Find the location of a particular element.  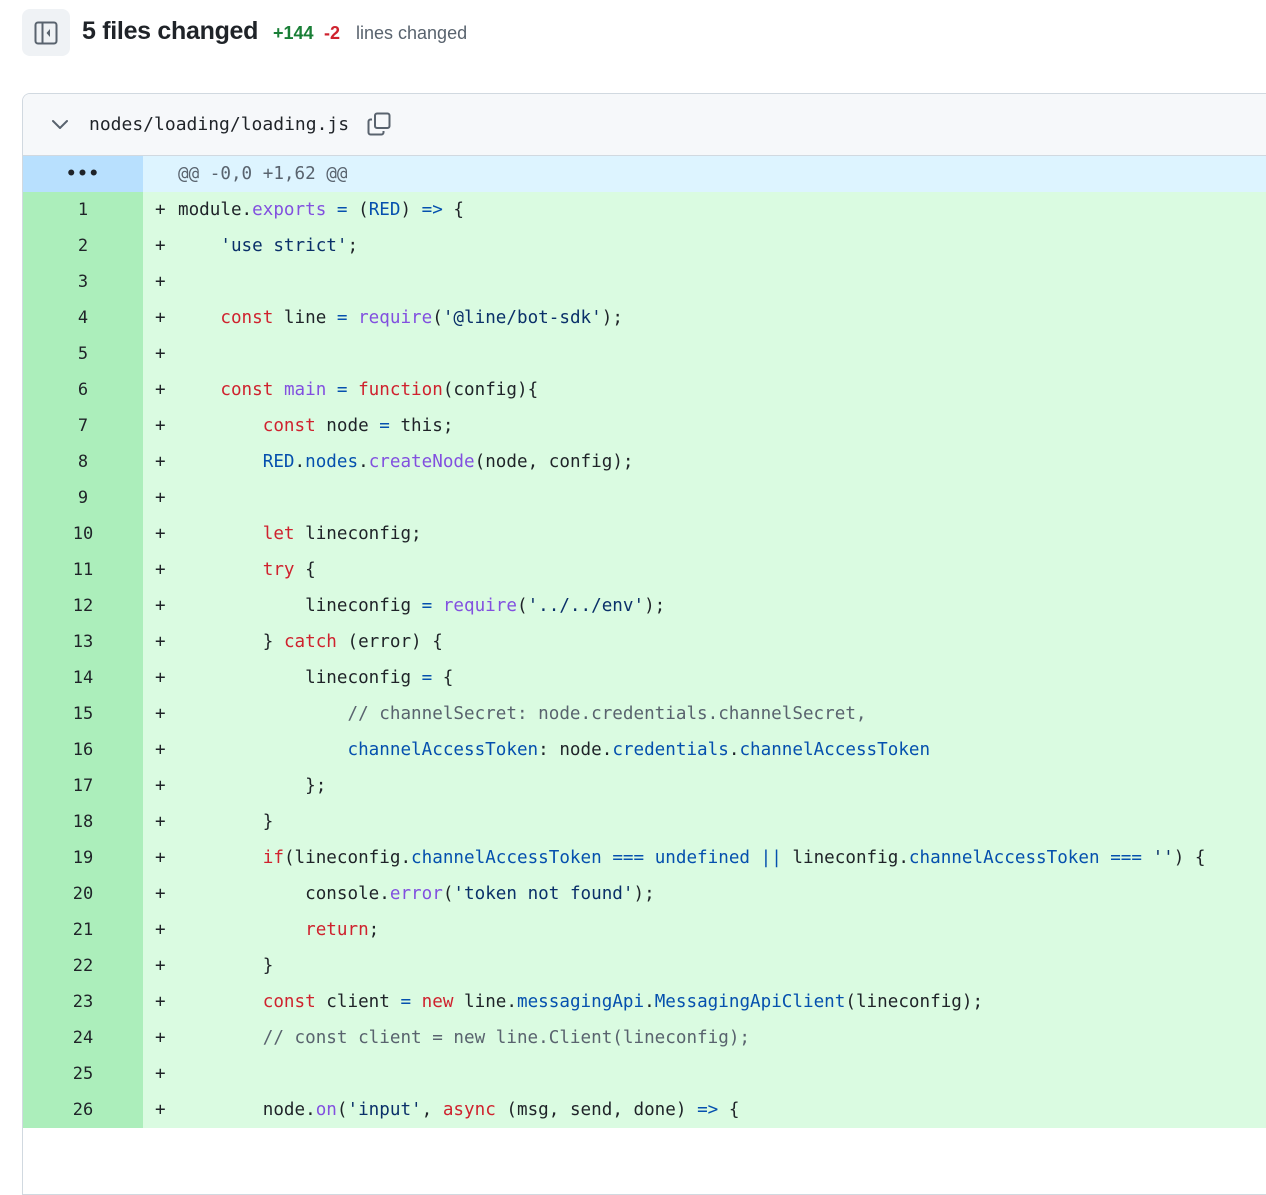

toggle-file-tree-button is located at coordinates (46, 32).